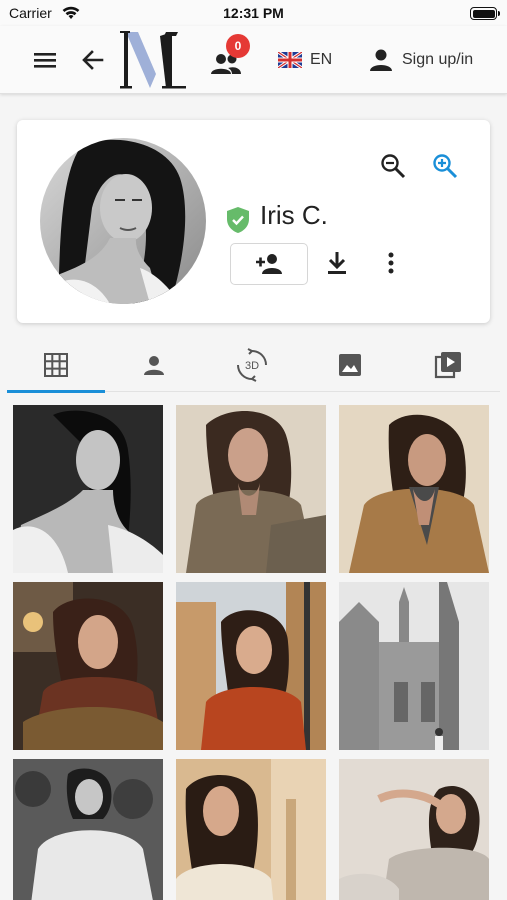 The image size is (507, 900). Describe the element at coordinates (253, 60) in the screenshot. I see `app-bar: M 0 EN Sign up/in` at that location.